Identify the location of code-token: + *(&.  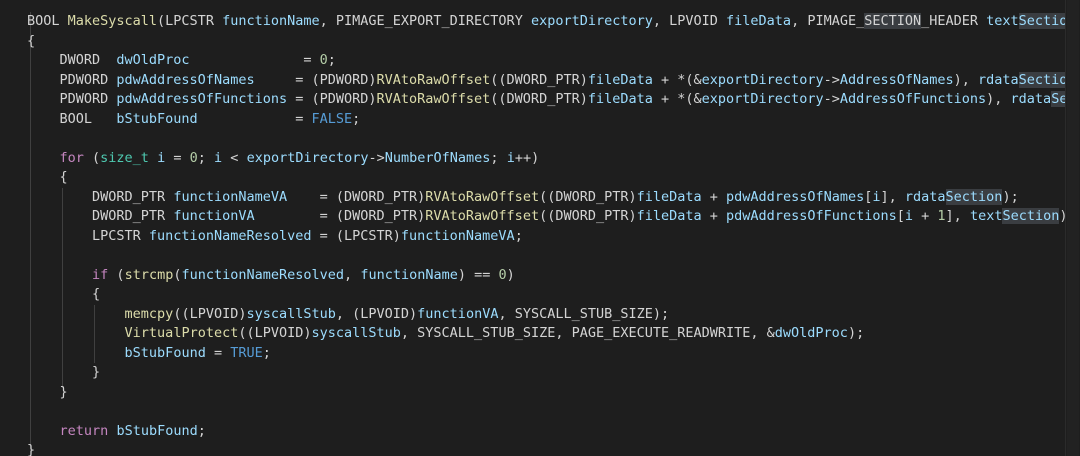
(677, 99).